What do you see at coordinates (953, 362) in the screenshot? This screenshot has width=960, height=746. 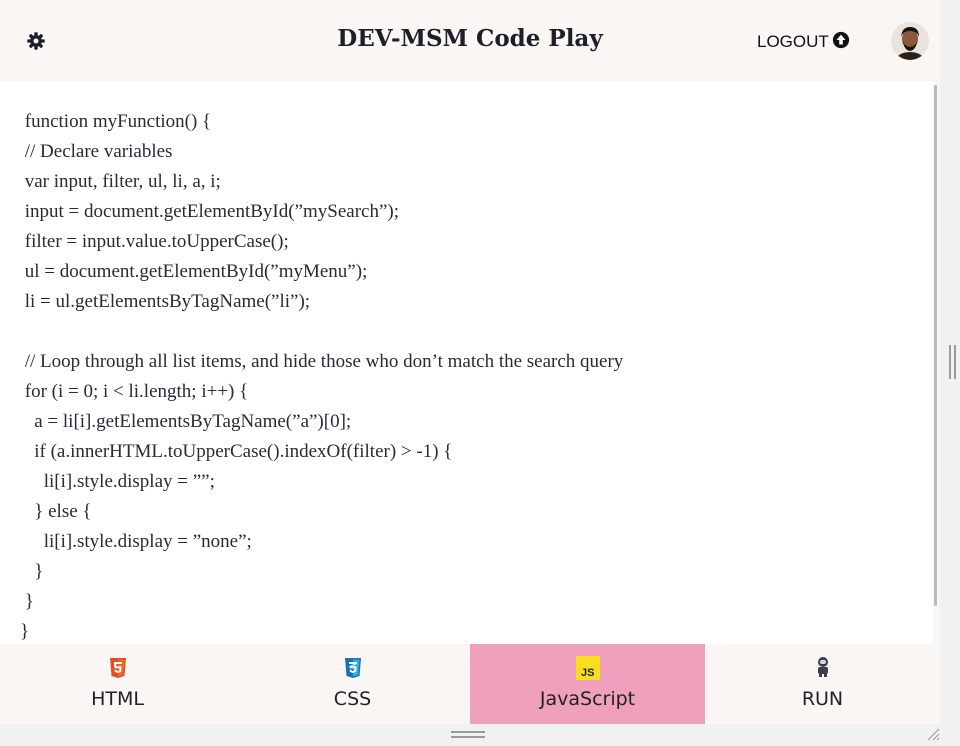 I see `vertical-resize-handle` at bounding box center [953, 362].